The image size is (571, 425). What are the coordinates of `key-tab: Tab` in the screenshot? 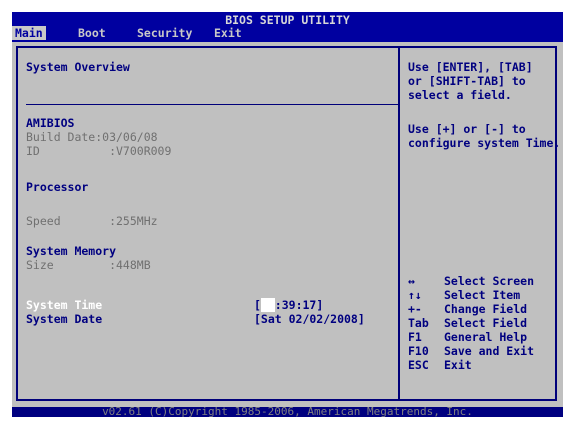 It's located at (418, 323).